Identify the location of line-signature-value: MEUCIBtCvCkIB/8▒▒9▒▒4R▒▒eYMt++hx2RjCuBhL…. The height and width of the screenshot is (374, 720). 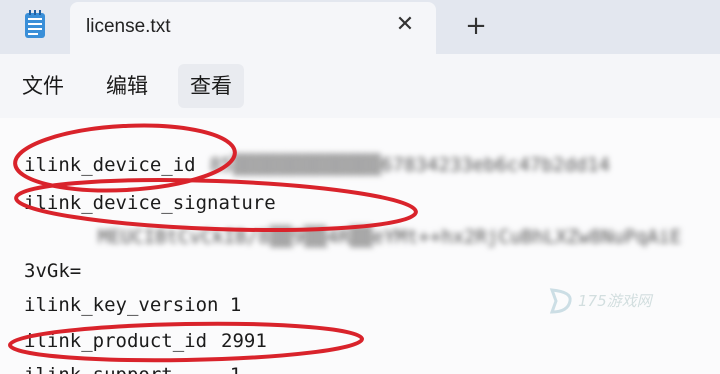
(390, 237).